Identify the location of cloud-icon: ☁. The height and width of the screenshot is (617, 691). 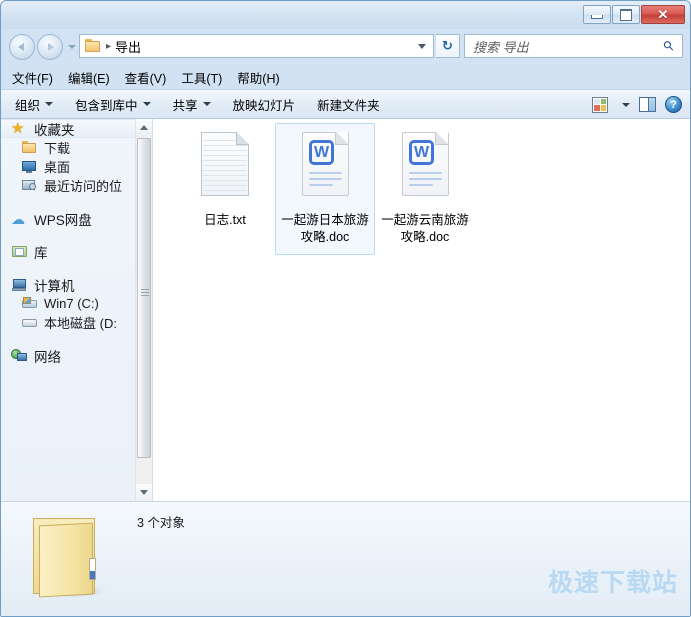
(18, 218).